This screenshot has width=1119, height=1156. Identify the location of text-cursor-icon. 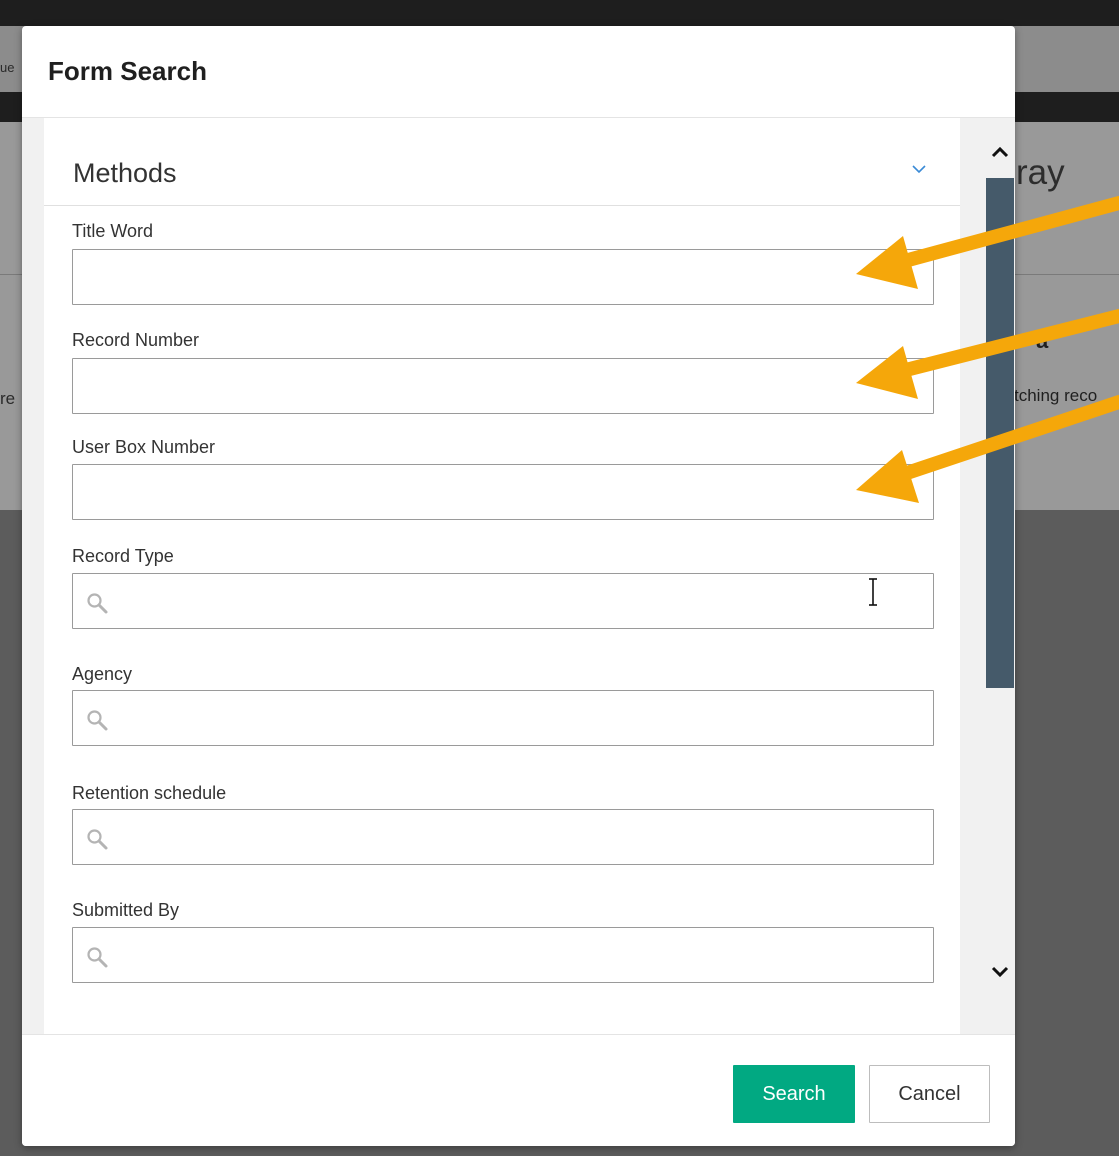
(873, 592).